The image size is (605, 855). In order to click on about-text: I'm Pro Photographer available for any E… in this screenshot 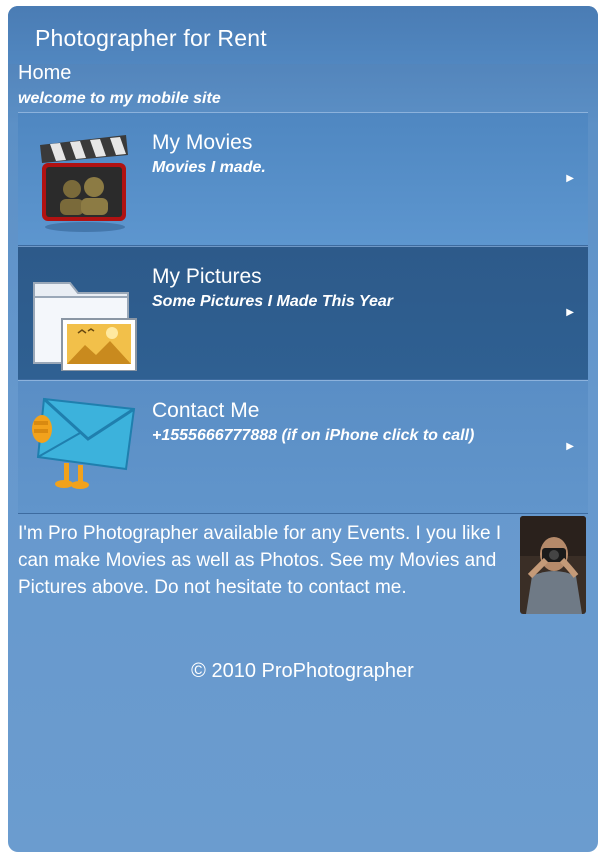, I will do `click(260, 560)`.